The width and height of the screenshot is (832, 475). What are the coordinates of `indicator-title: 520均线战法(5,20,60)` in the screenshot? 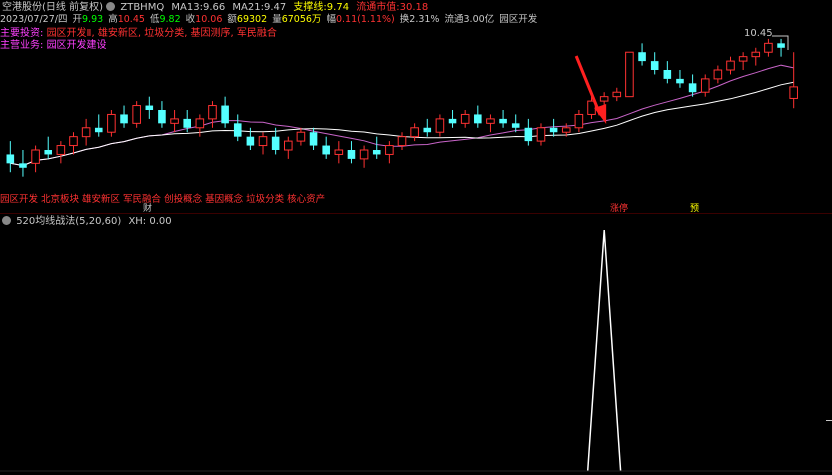 It's located at (68, 221).